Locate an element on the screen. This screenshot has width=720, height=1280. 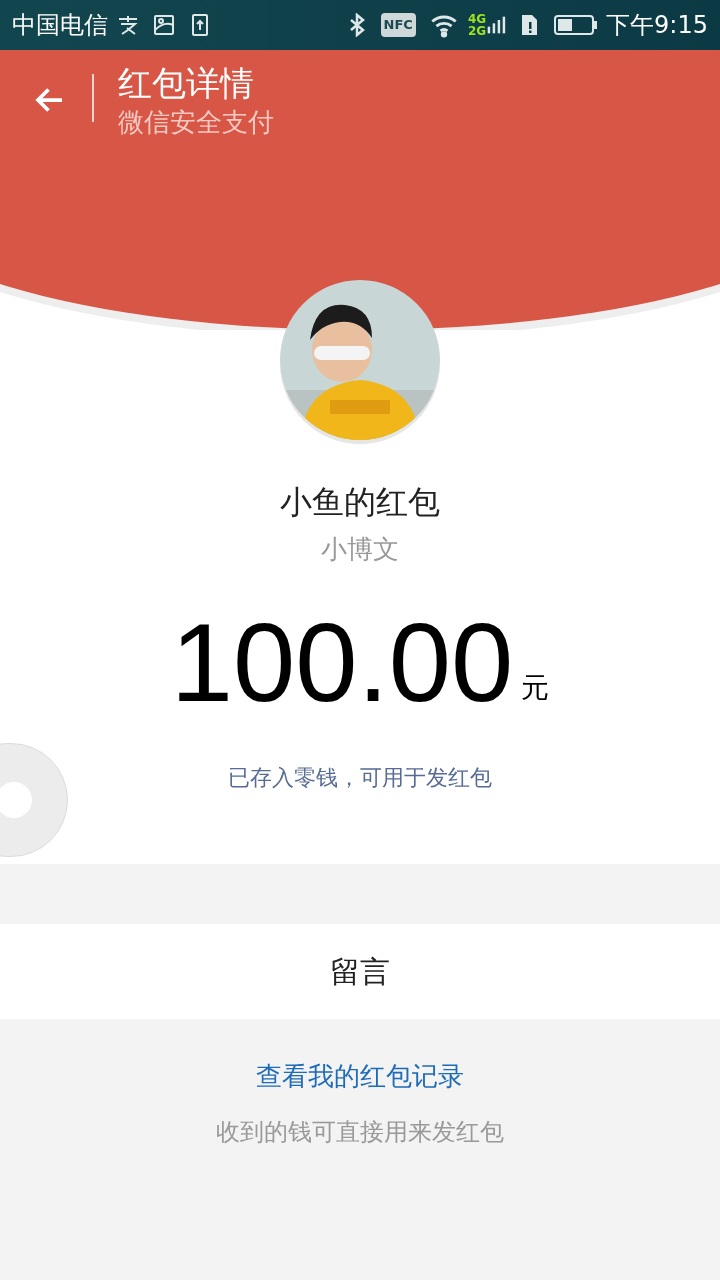
network-label: 4G is located at coordinates (477, 19).